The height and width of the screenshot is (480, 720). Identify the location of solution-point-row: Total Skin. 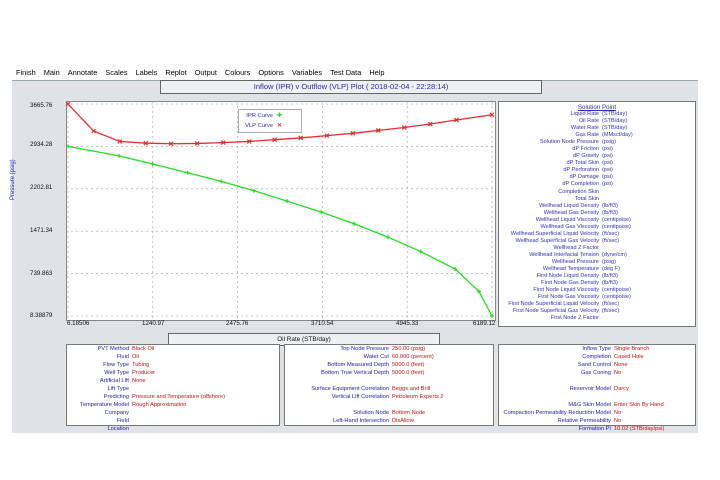
(597, 199).